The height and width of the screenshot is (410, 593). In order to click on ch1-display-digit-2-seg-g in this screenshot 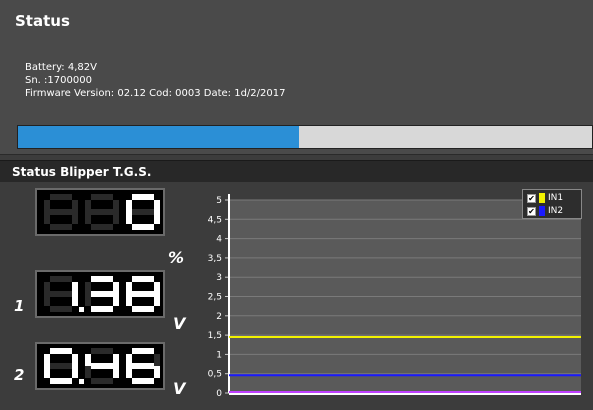, I will do `click(143, 294)`.